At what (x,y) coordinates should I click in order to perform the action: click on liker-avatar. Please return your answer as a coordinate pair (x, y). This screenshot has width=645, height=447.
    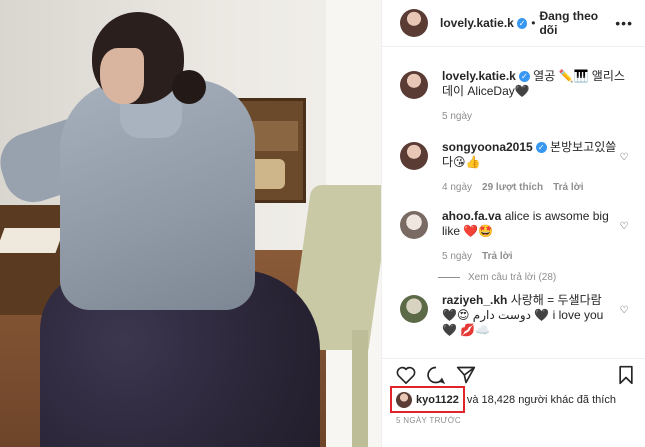
    Looking at the image, I should click on (404, 399).